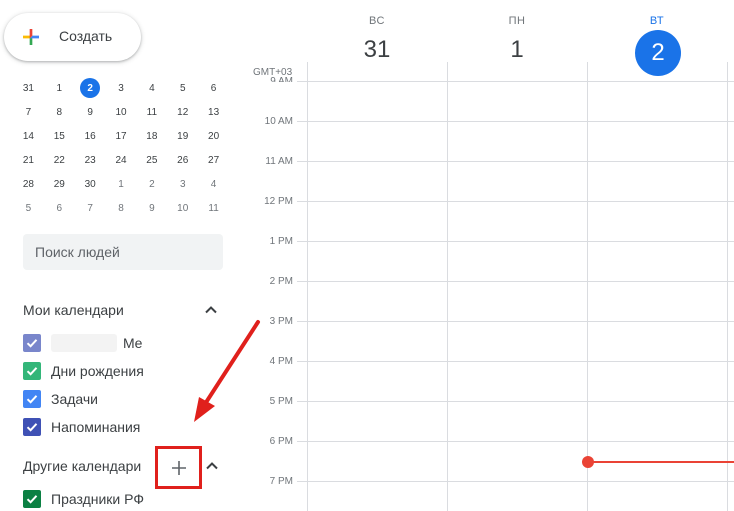  What do you see at coordinates (82, 466) in the screenshot?
I see `other-calendars-title: Другие календари` at bounding box center [82, 466].